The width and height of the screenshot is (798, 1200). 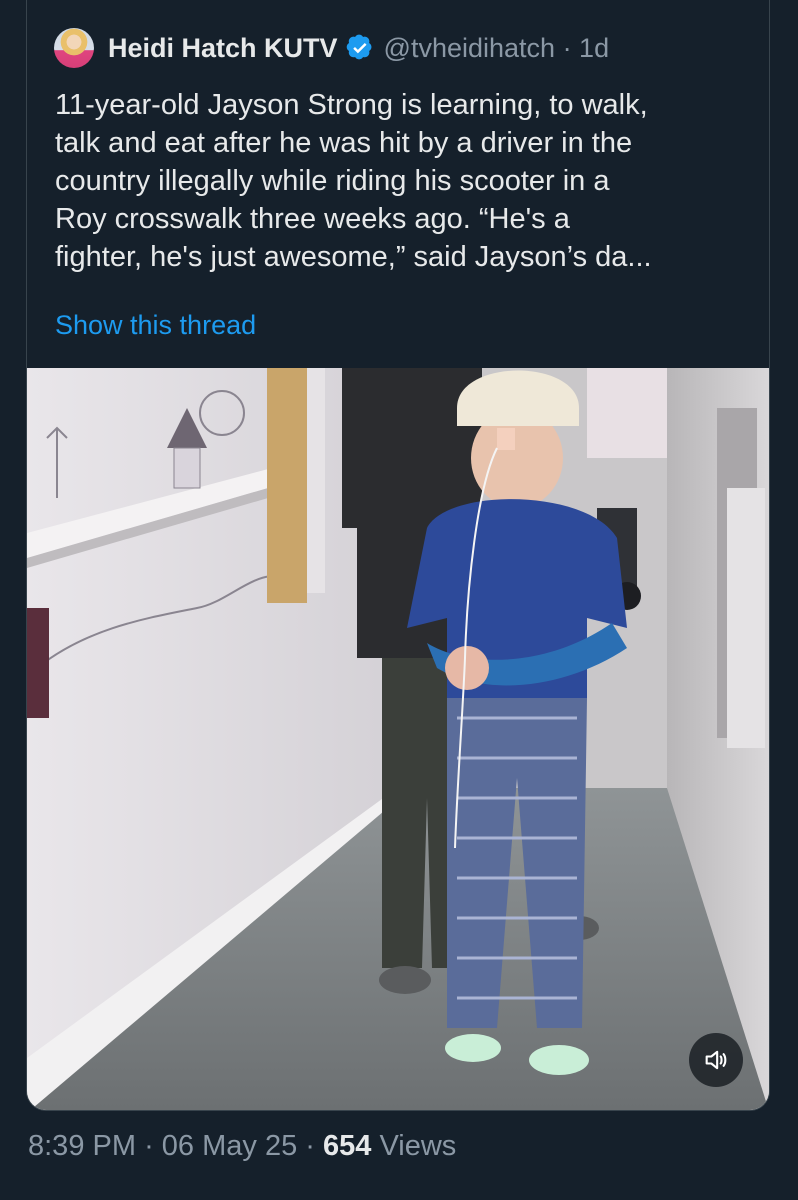 I want to click on views-label: Views, so click(x=418, y=1146).